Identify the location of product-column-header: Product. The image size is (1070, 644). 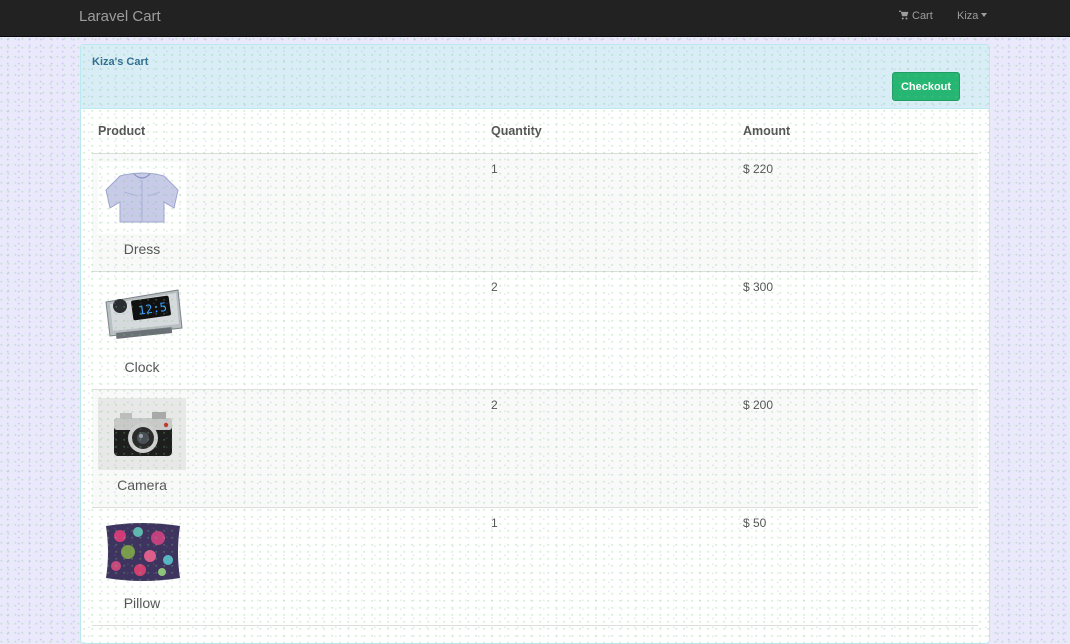
(288, 131).